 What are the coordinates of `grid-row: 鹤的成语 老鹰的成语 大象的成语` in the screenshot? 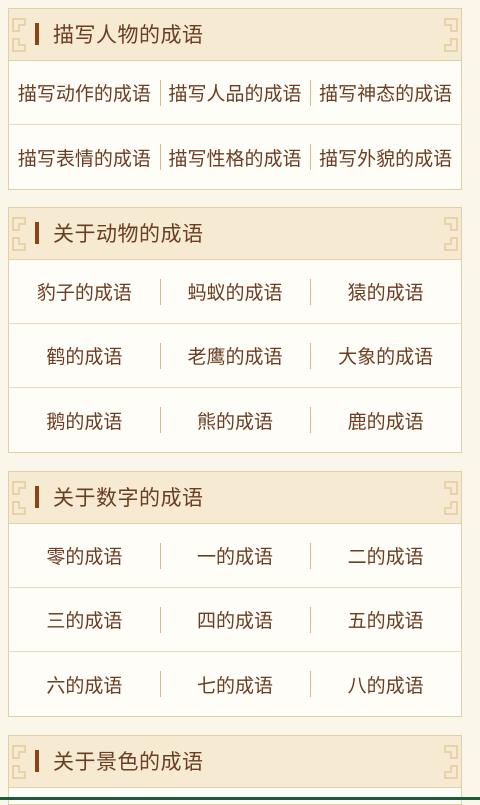 It's located at (235, 356).